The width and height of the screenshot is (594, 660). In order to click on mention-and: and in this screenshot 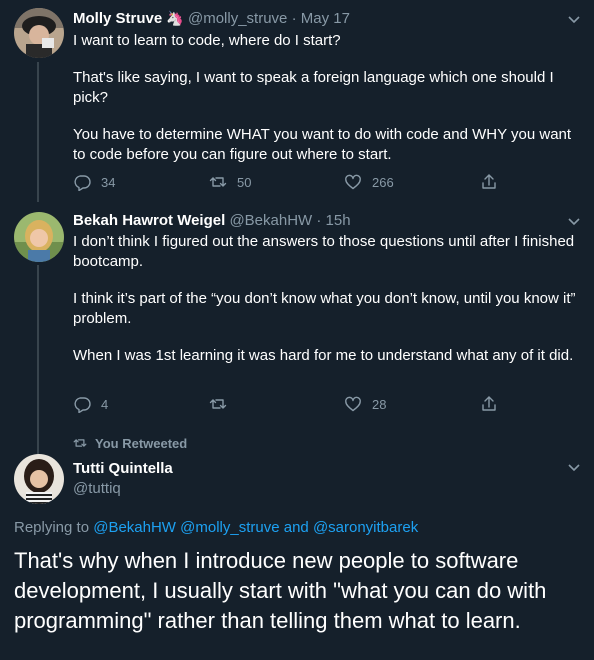, I will do `click(296, 527)`.